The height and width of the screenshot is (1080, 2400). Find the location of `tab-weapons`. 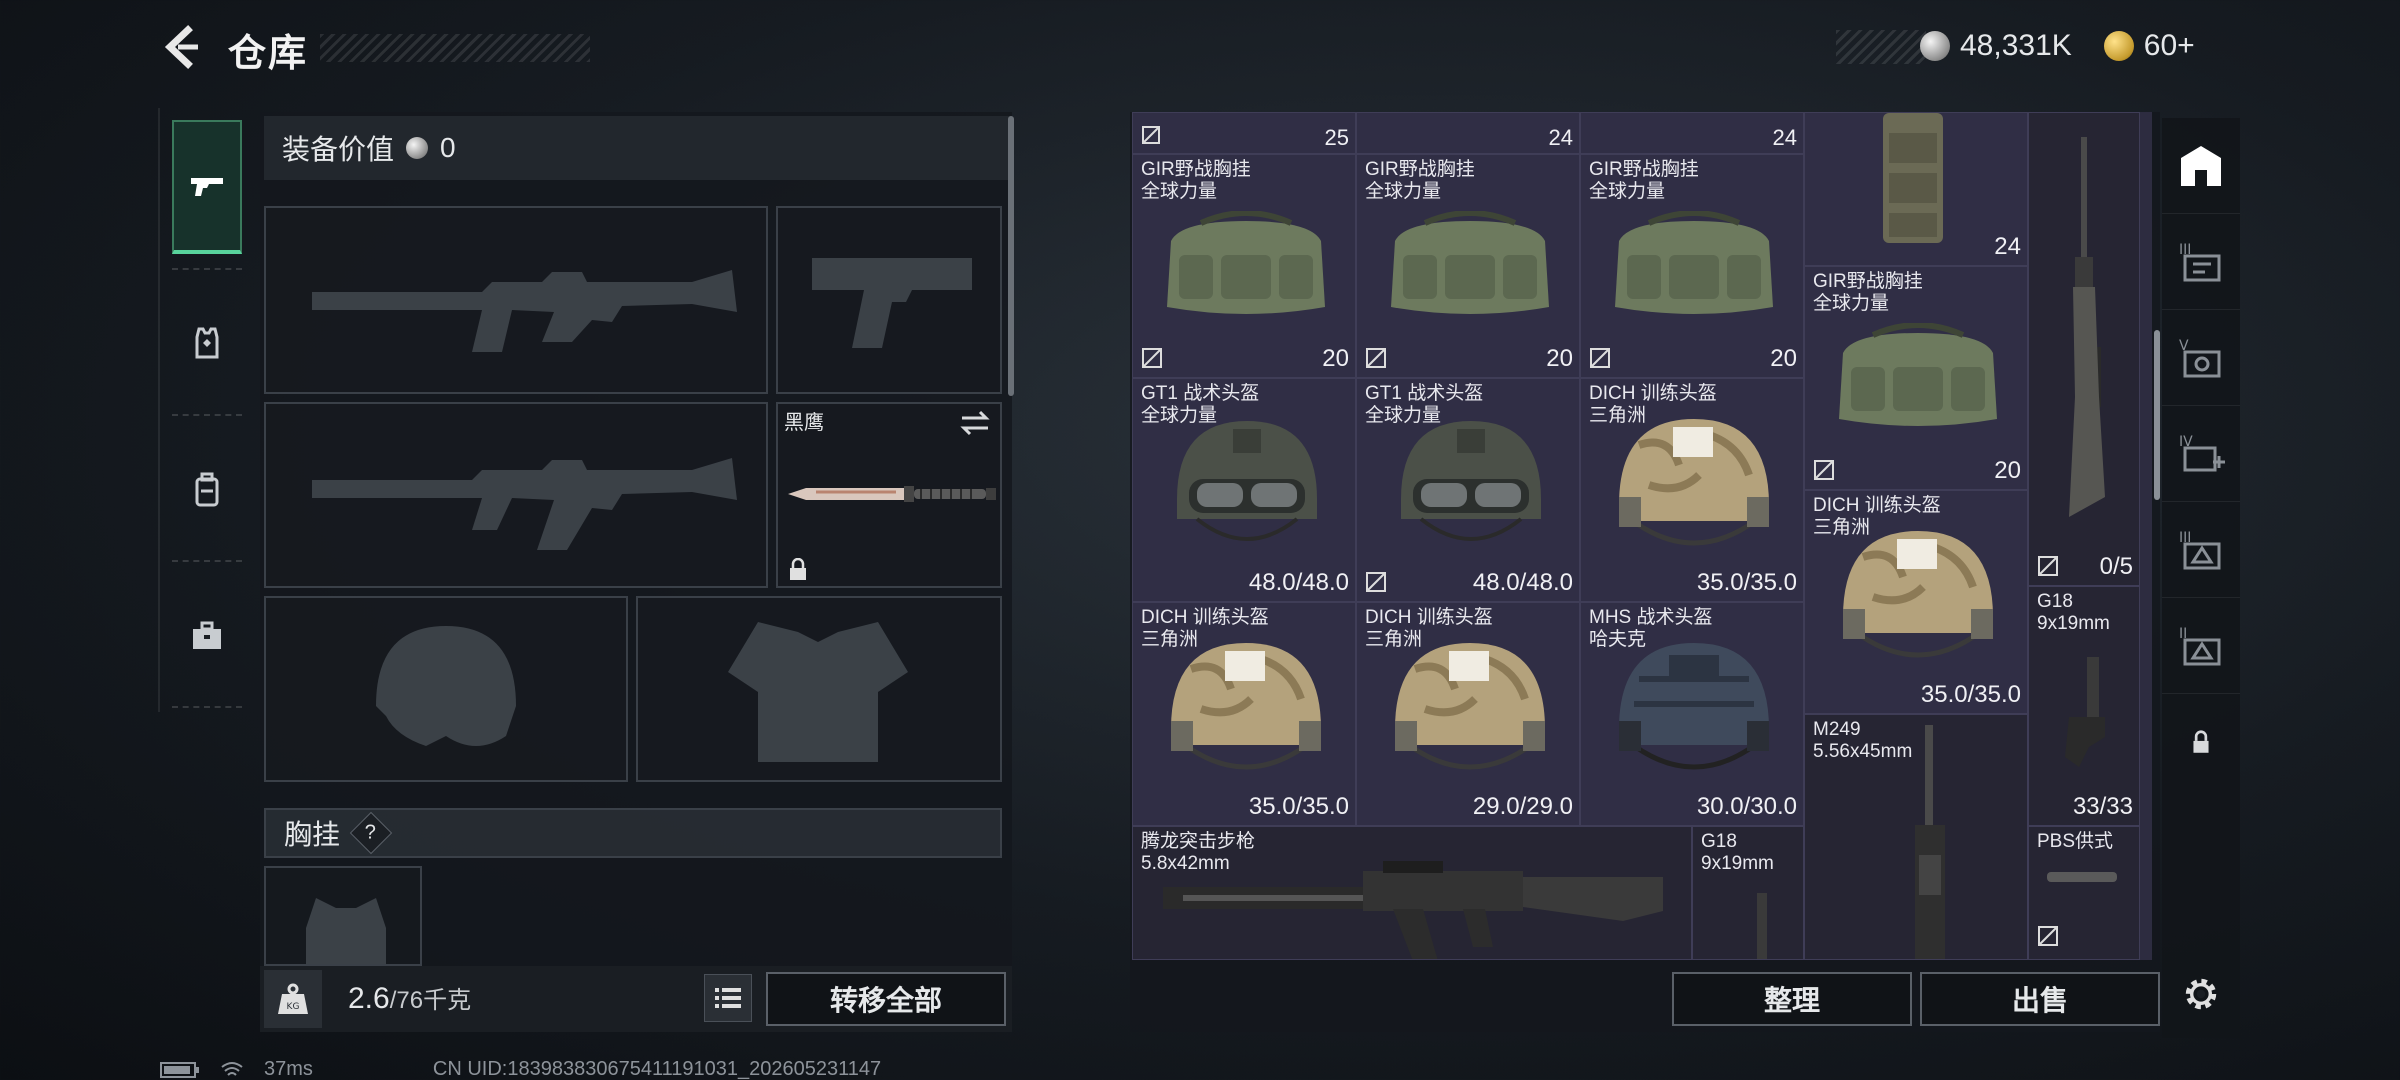

tab-weapons is located at coordinates (207, 187).